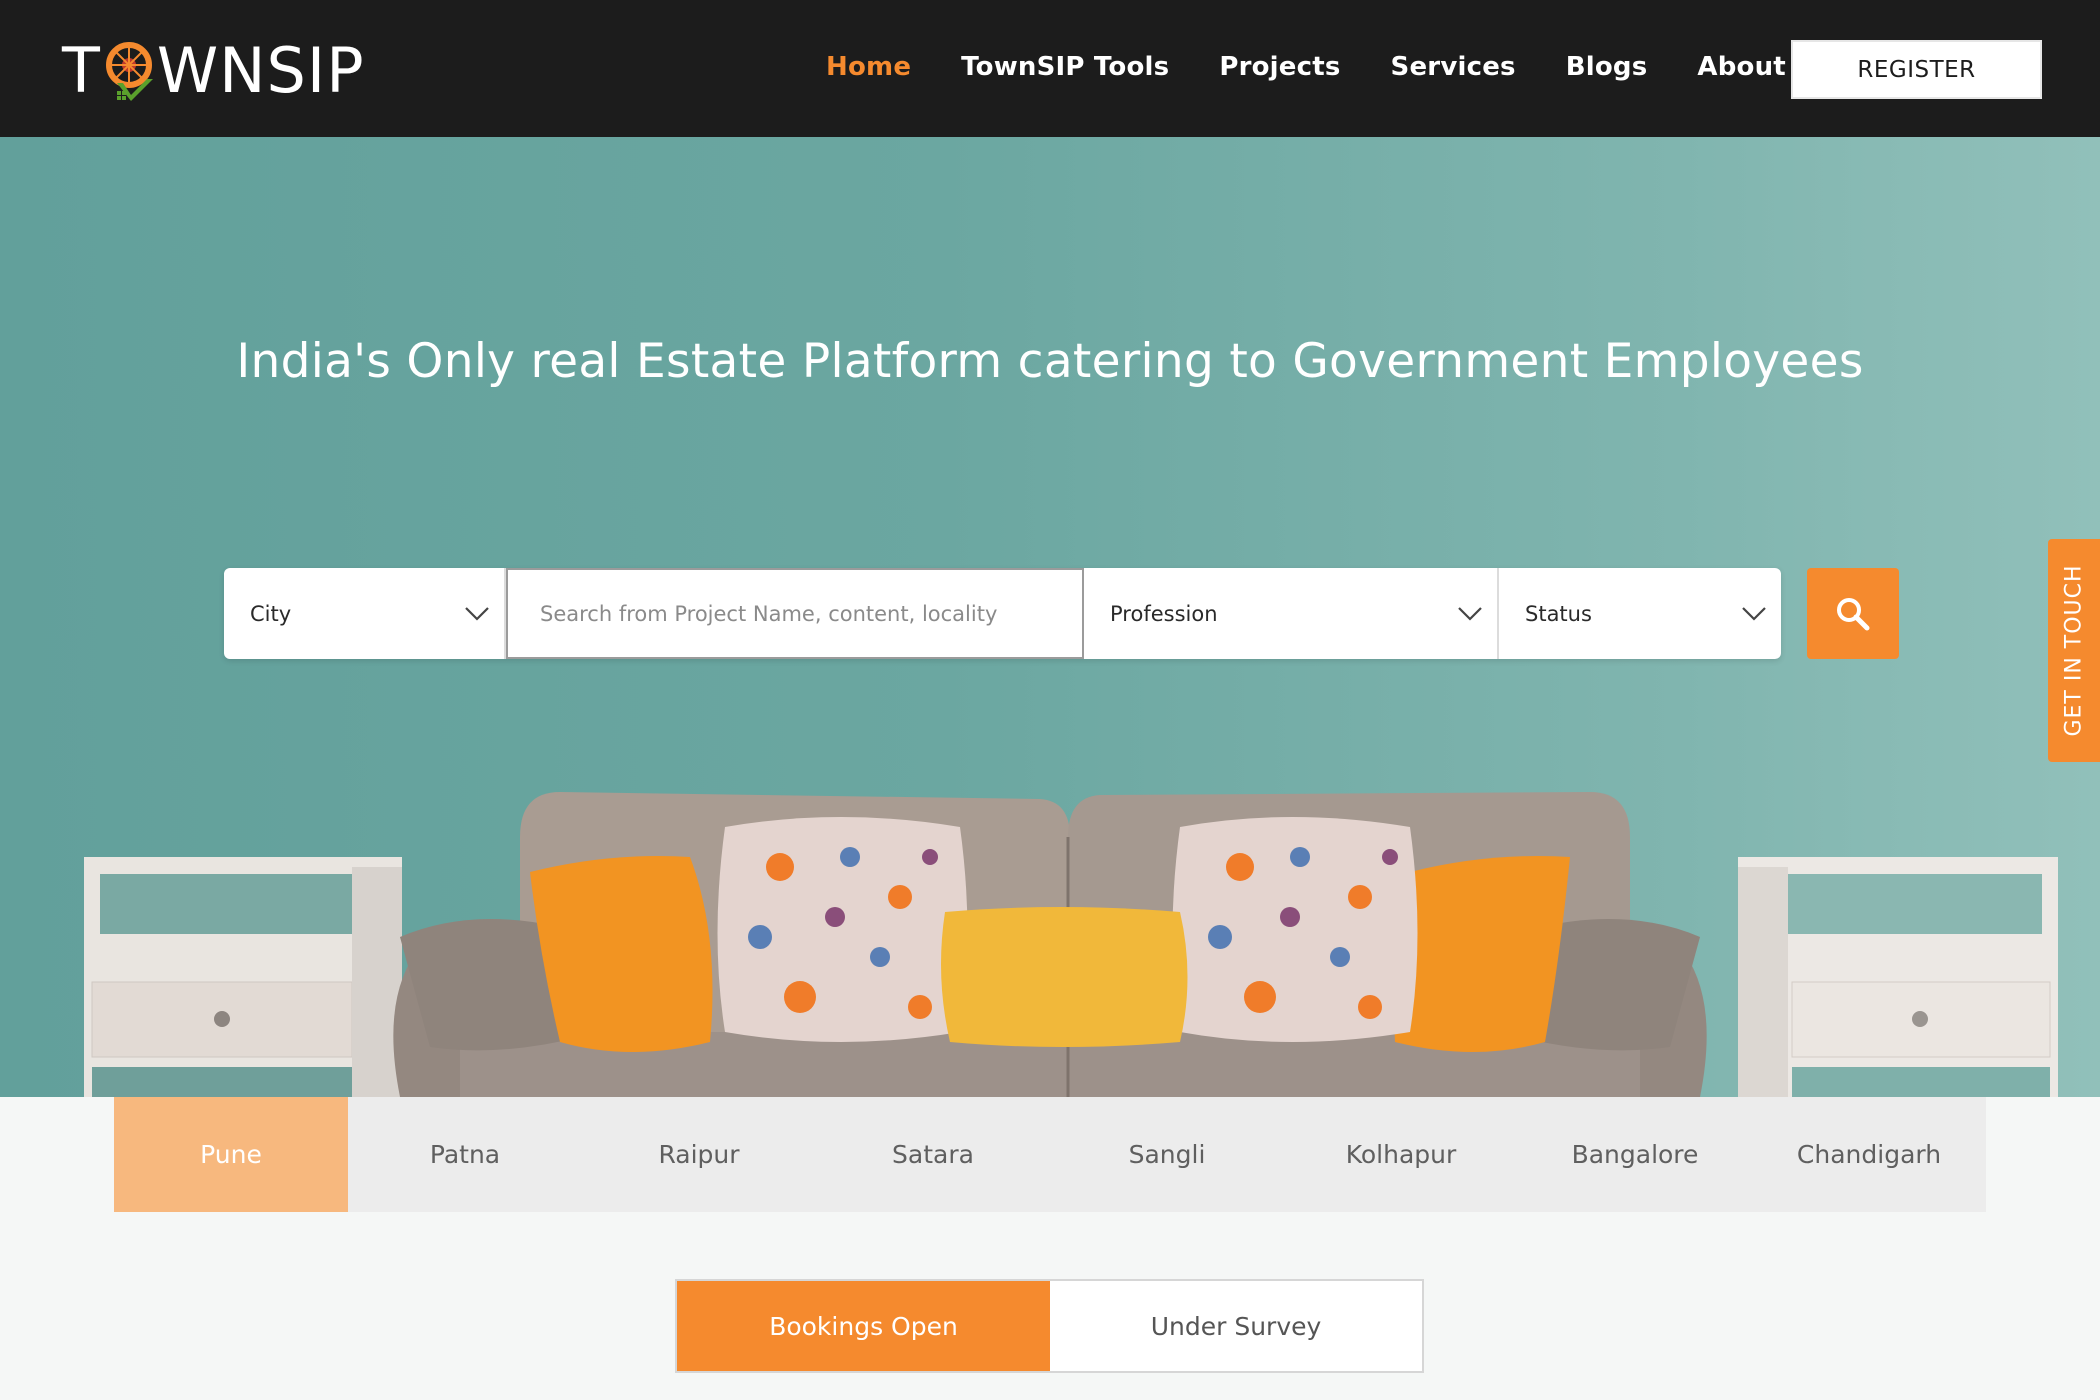 This screenshot has width=2100, height=1400. What do you see at coordinates (699, 1154) in the screenshot?
I see `city-tab-raipur: Raipur` at bounding box center [699, 1154].